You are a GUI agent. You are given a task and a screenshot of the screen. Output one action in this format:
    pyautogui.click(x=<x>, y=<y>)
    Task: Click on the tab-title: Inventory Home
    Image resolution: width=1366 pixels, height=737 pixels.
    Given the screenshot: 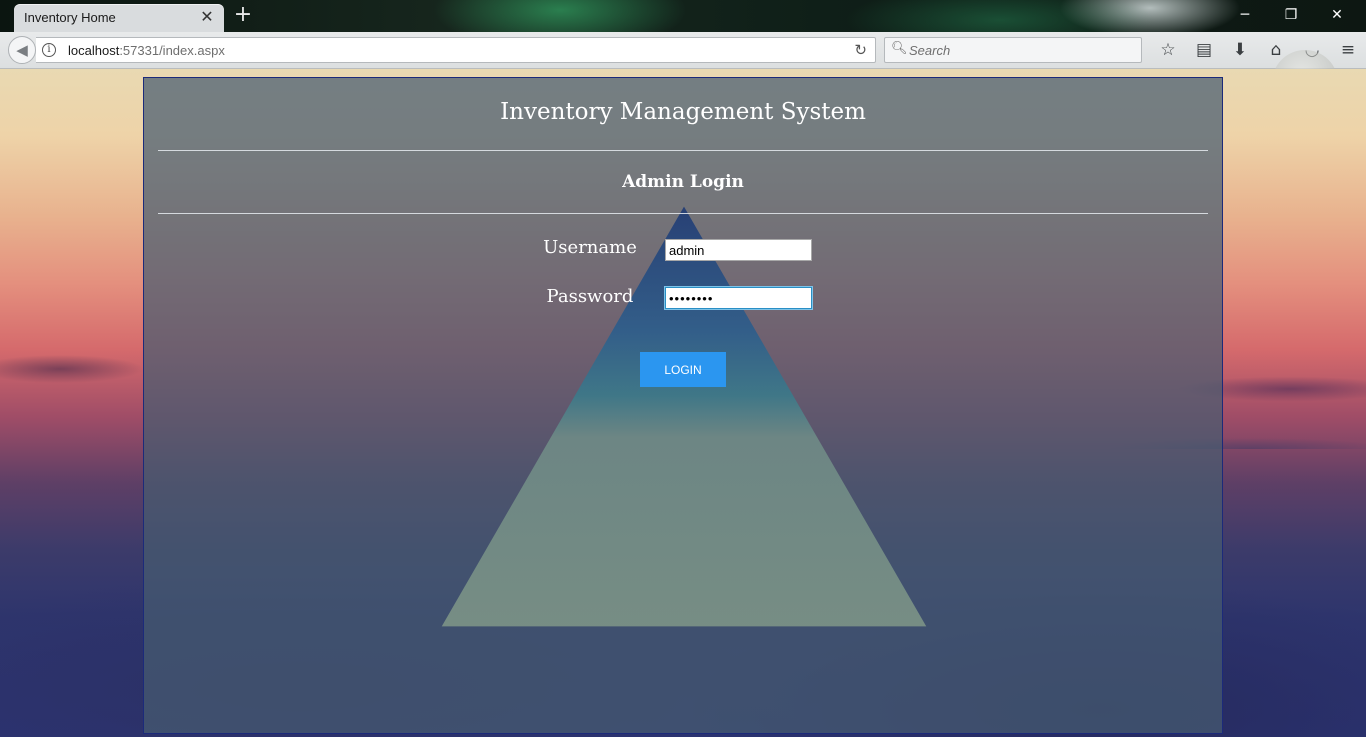 What is the action you would take?
    pyautogui.click(x=70, y=17)
    